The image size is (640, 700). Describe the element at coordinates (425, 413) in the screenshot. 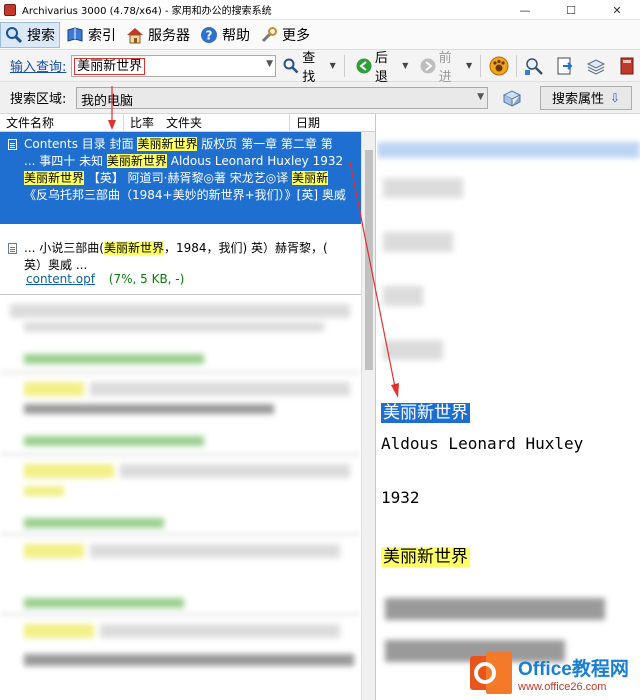

I see `preview-title-highlight: 美丽新世界` at that location.